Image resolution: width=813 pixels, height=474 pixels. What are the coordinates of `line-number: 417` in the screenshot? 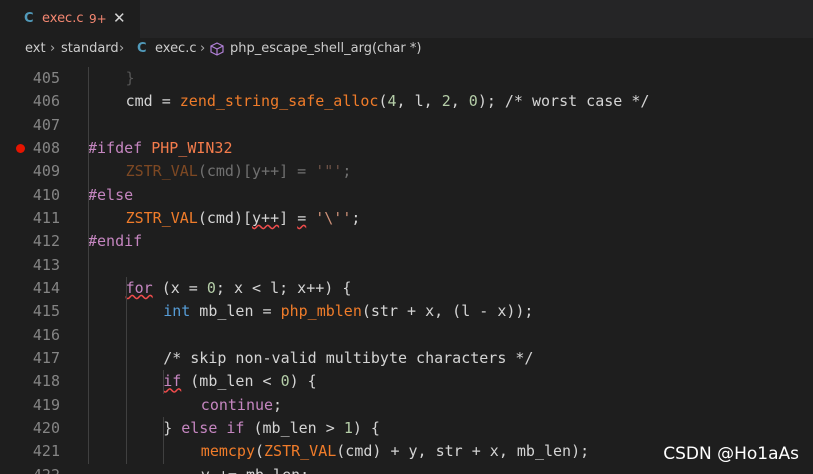 It's located at (46, 357).